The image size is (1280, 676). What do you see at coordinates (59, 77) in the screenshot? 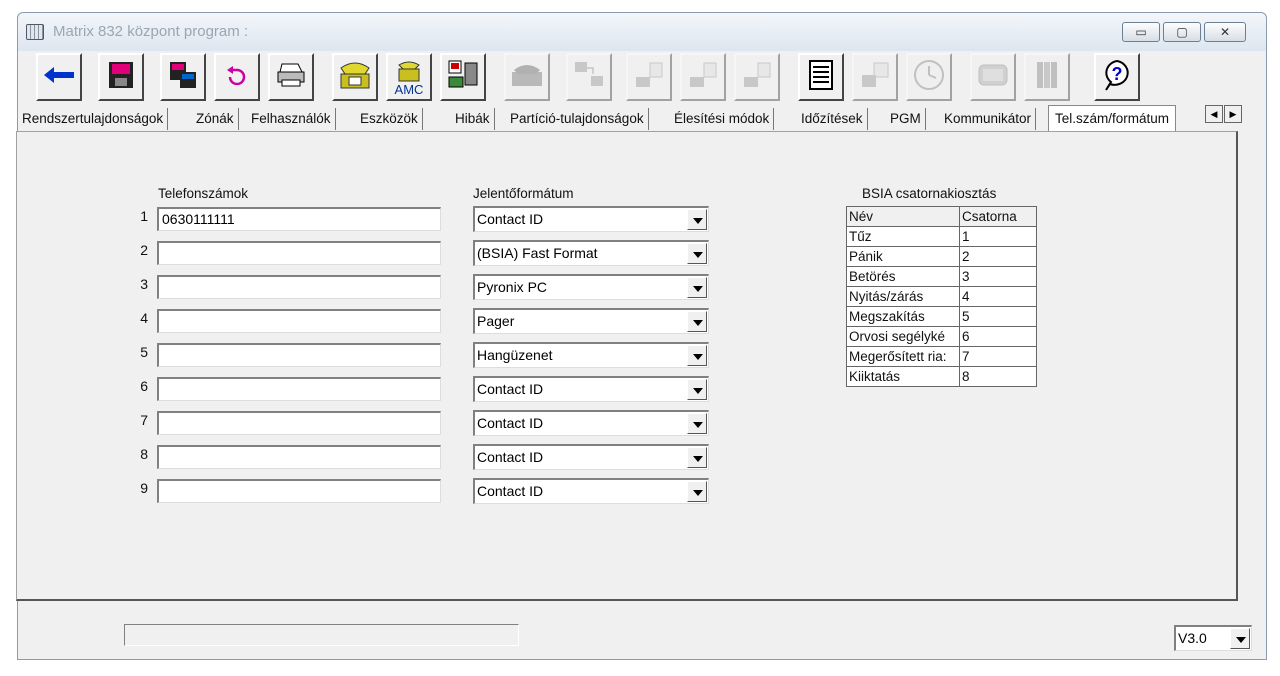
I see `back-arrow-button` at bounding box center [59, 77].